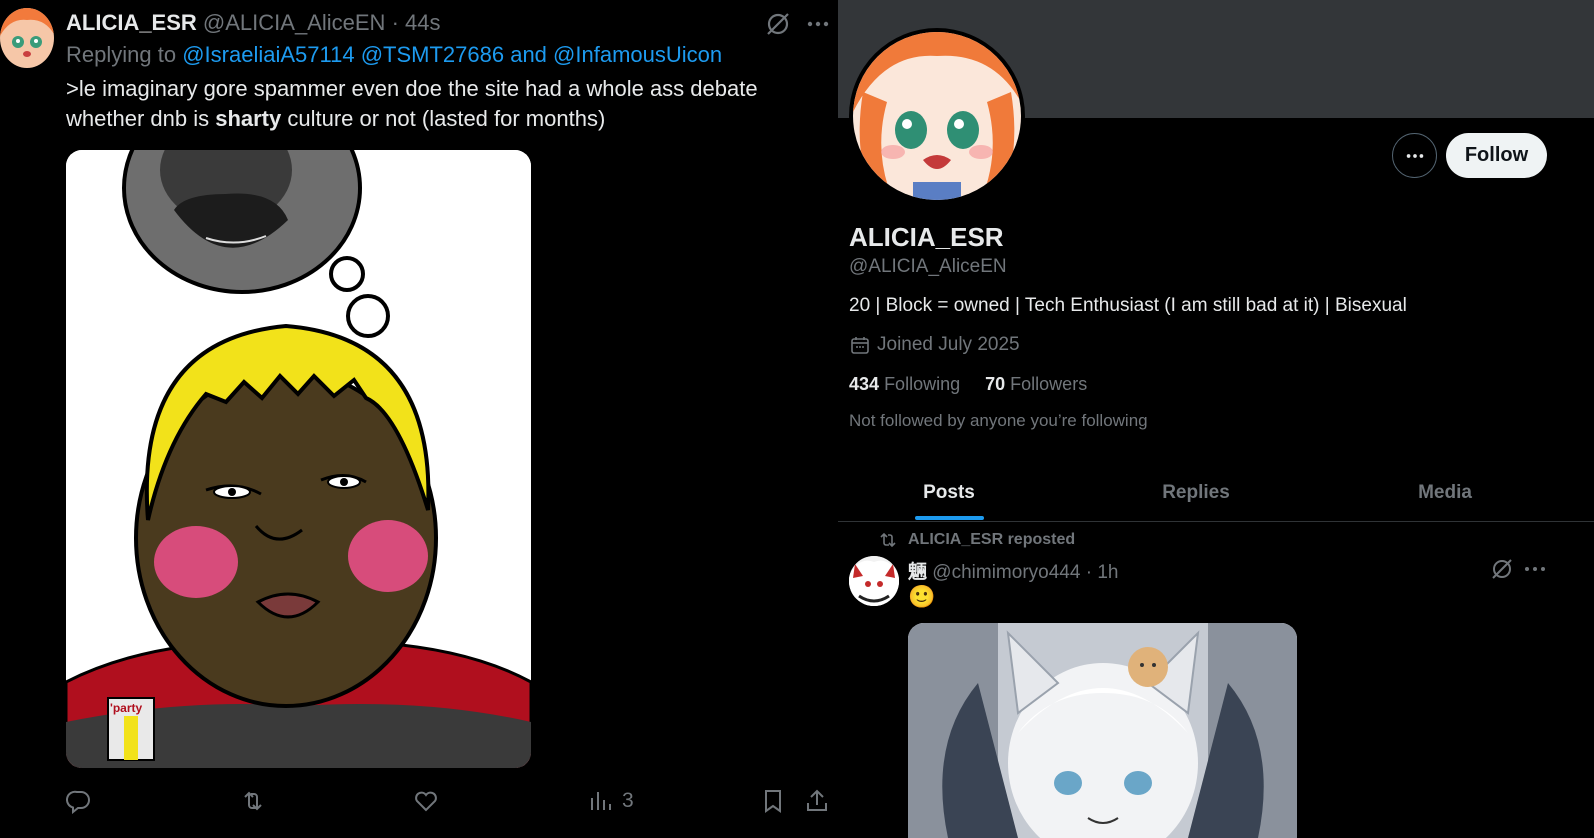 Image resolution: width=1594 pixels, height=838 pixels. I want to click on profile-more-button, so click(1414, 155).